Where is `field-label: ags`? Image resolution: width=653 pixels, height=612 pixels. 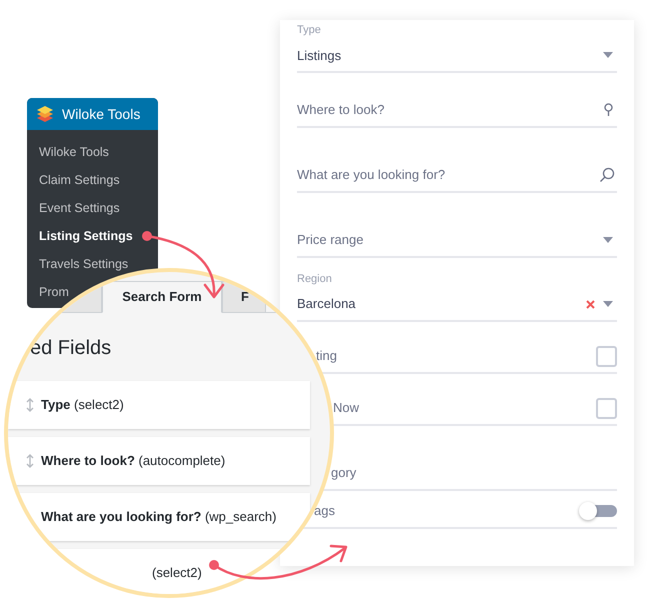
field-label: ags is located at coordinates (324, 511).